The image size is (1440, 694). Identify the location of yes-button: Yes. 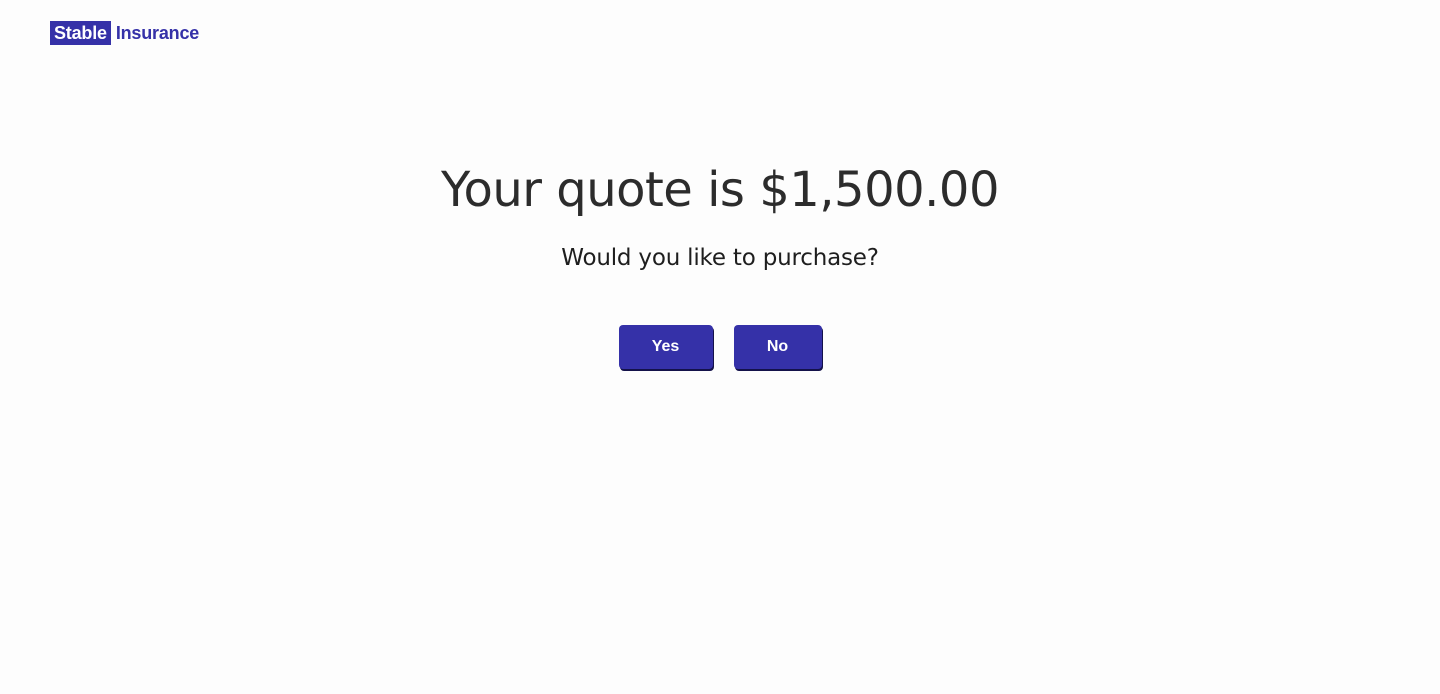
(665, 347).